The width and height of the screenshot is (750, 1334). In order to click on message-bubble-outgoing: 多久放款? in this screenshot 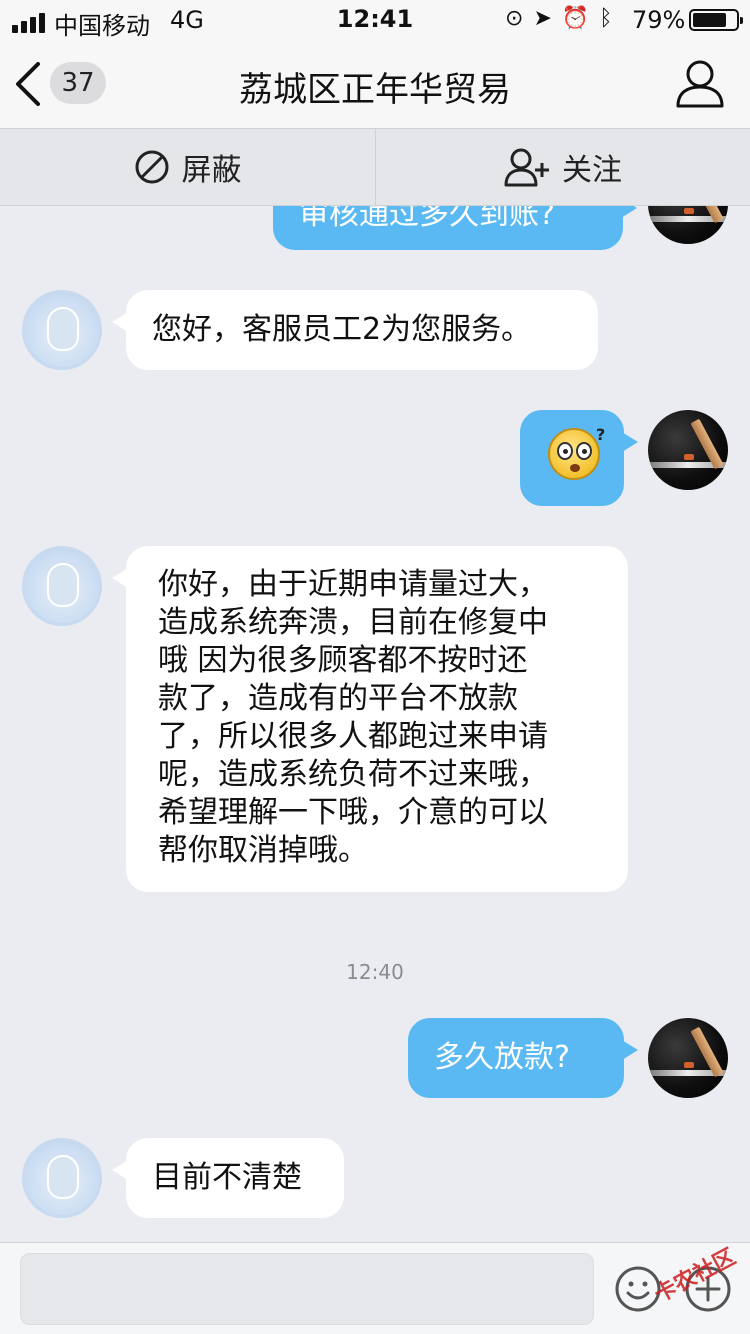, I will do `click(523, 1058)`.